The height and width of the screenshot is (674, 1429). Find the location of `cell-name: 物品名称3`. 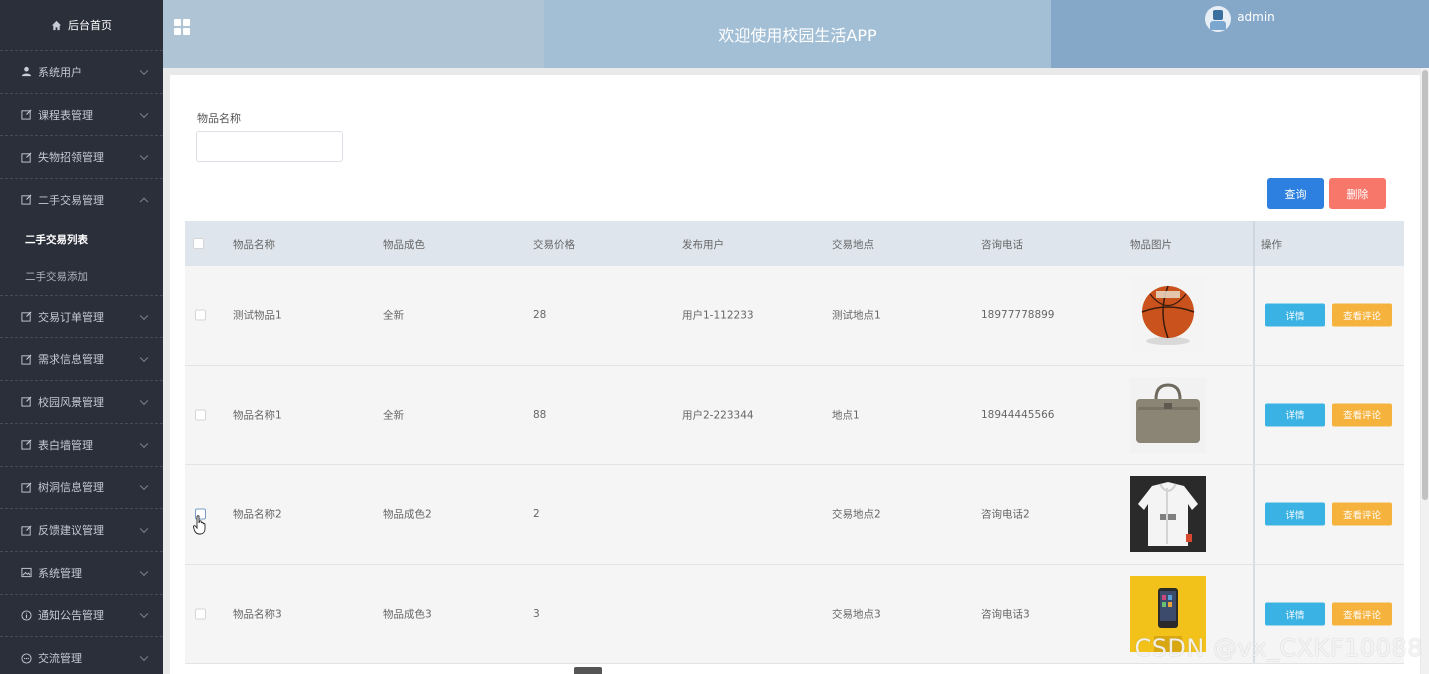

cell-name: 物品名称3 is located at coordinates (257, 614).